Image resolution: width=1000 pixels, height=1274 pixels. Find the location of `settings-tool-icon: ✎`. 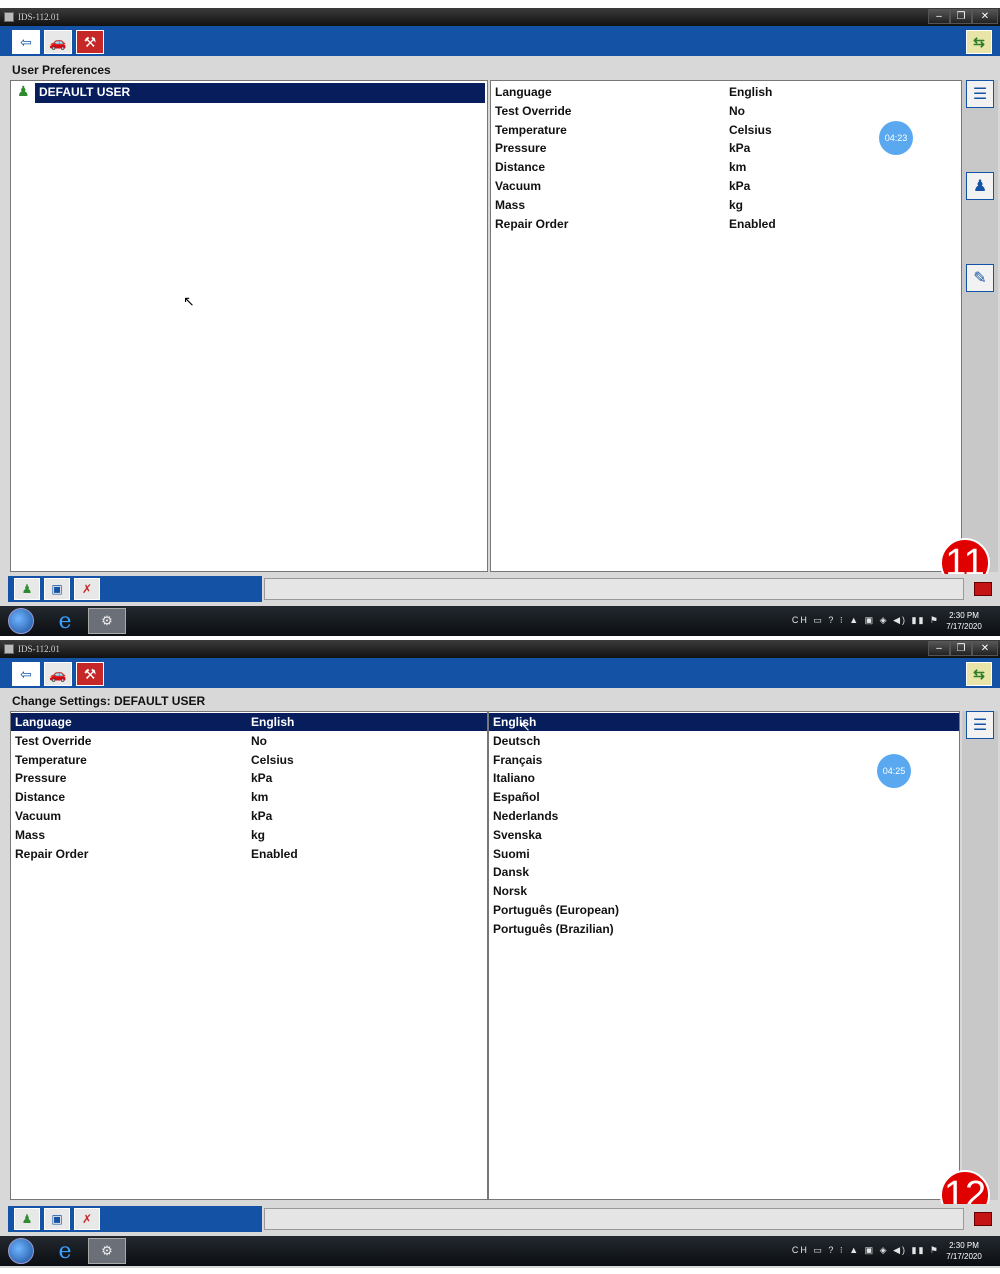

settings-tool-icon: ✎ is located at coordinates (980, 278).